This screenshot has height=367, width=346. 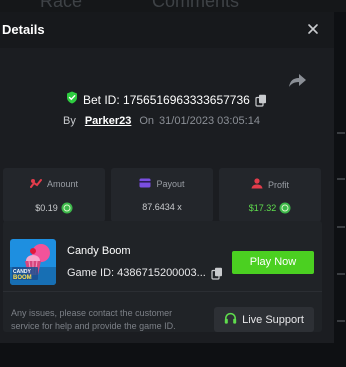 What do you see at coordinates (33, 262) in the screenshot?
I see `game-thumbnail: CANDY BOOM` at bounding box center [33, 262].